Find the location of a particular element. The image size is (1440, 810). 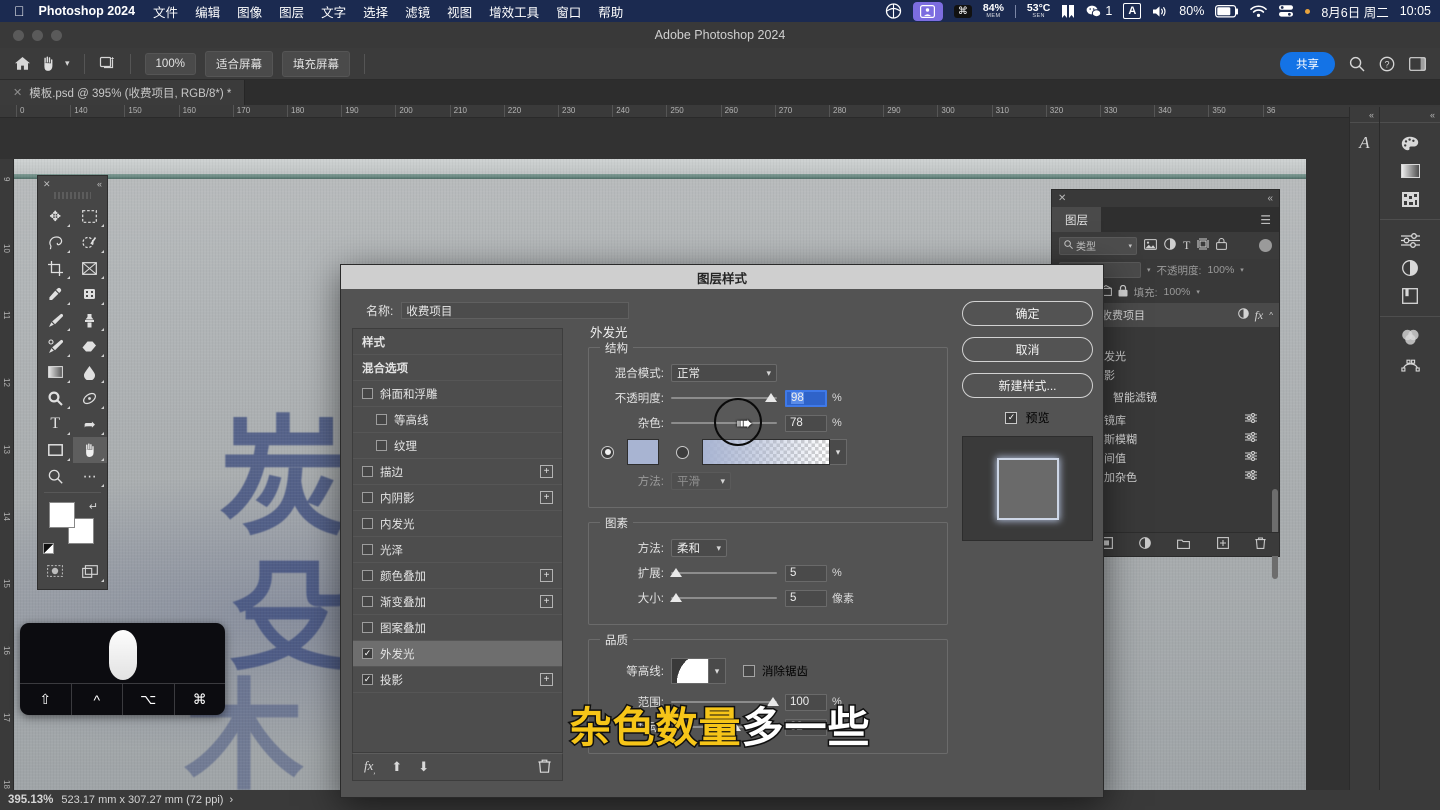

style-list-item-0: 样式 is located at coordinates (457, 342).